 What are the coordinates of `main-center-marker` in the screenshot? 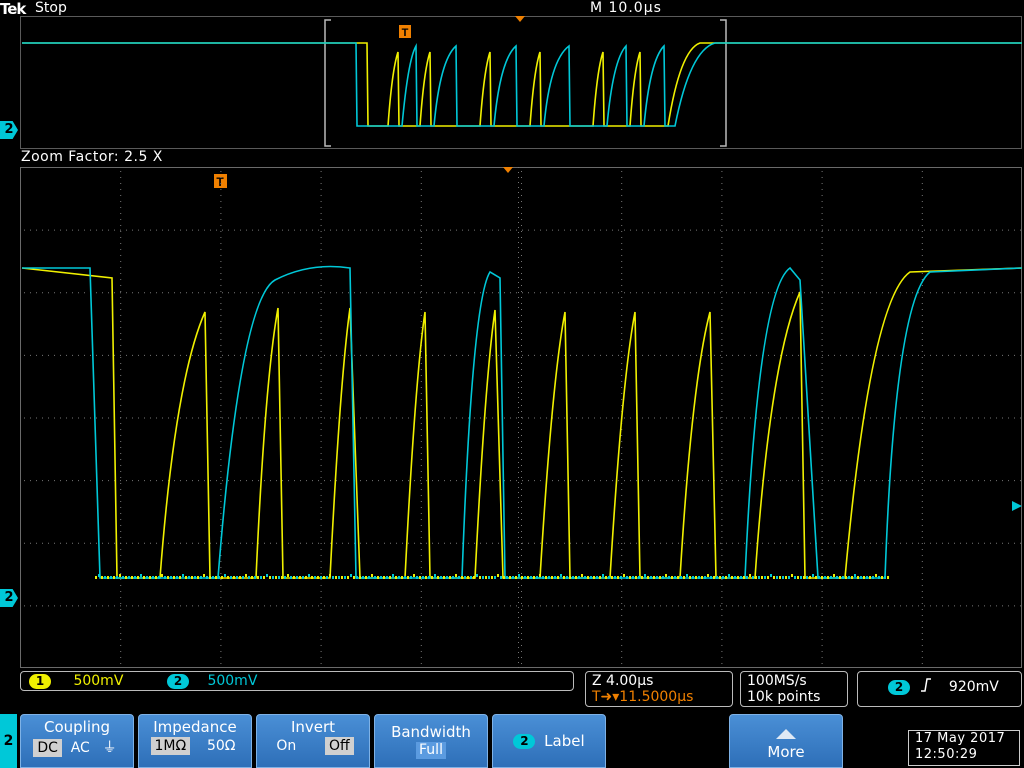 It's located at (508, 170).